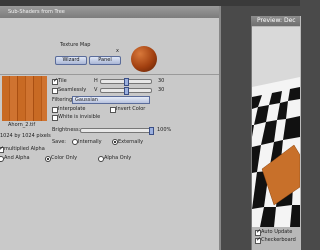 The width and height of the screenshot is (320, 250). I want to click on texture-thumbnail, so click(24, 98).